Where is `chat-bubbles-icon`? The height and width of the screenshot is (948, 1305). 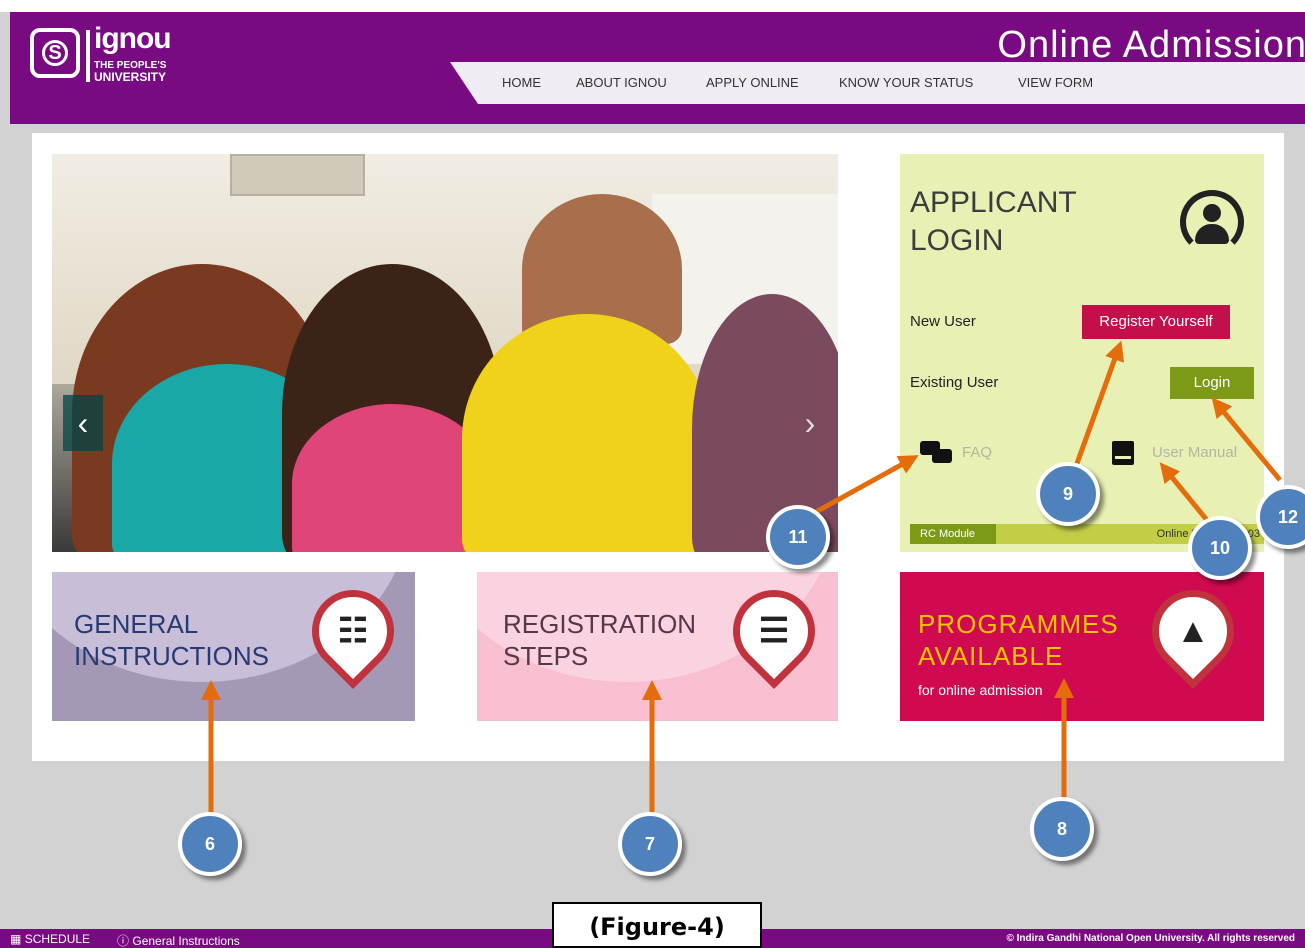 chat-bubbles-icon is located at coordinates (937, 454).